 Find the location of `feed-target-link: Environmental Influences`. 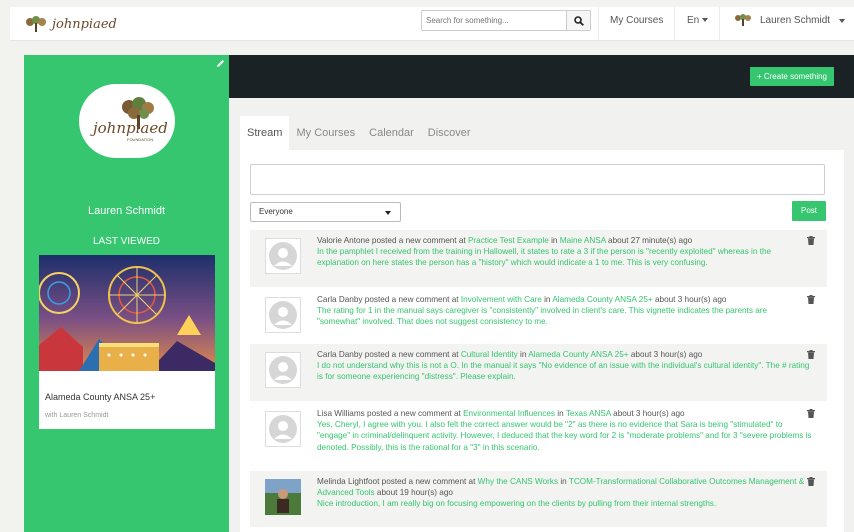

feed-target-link: Environmental Influences is located at coordinates (509, 413).